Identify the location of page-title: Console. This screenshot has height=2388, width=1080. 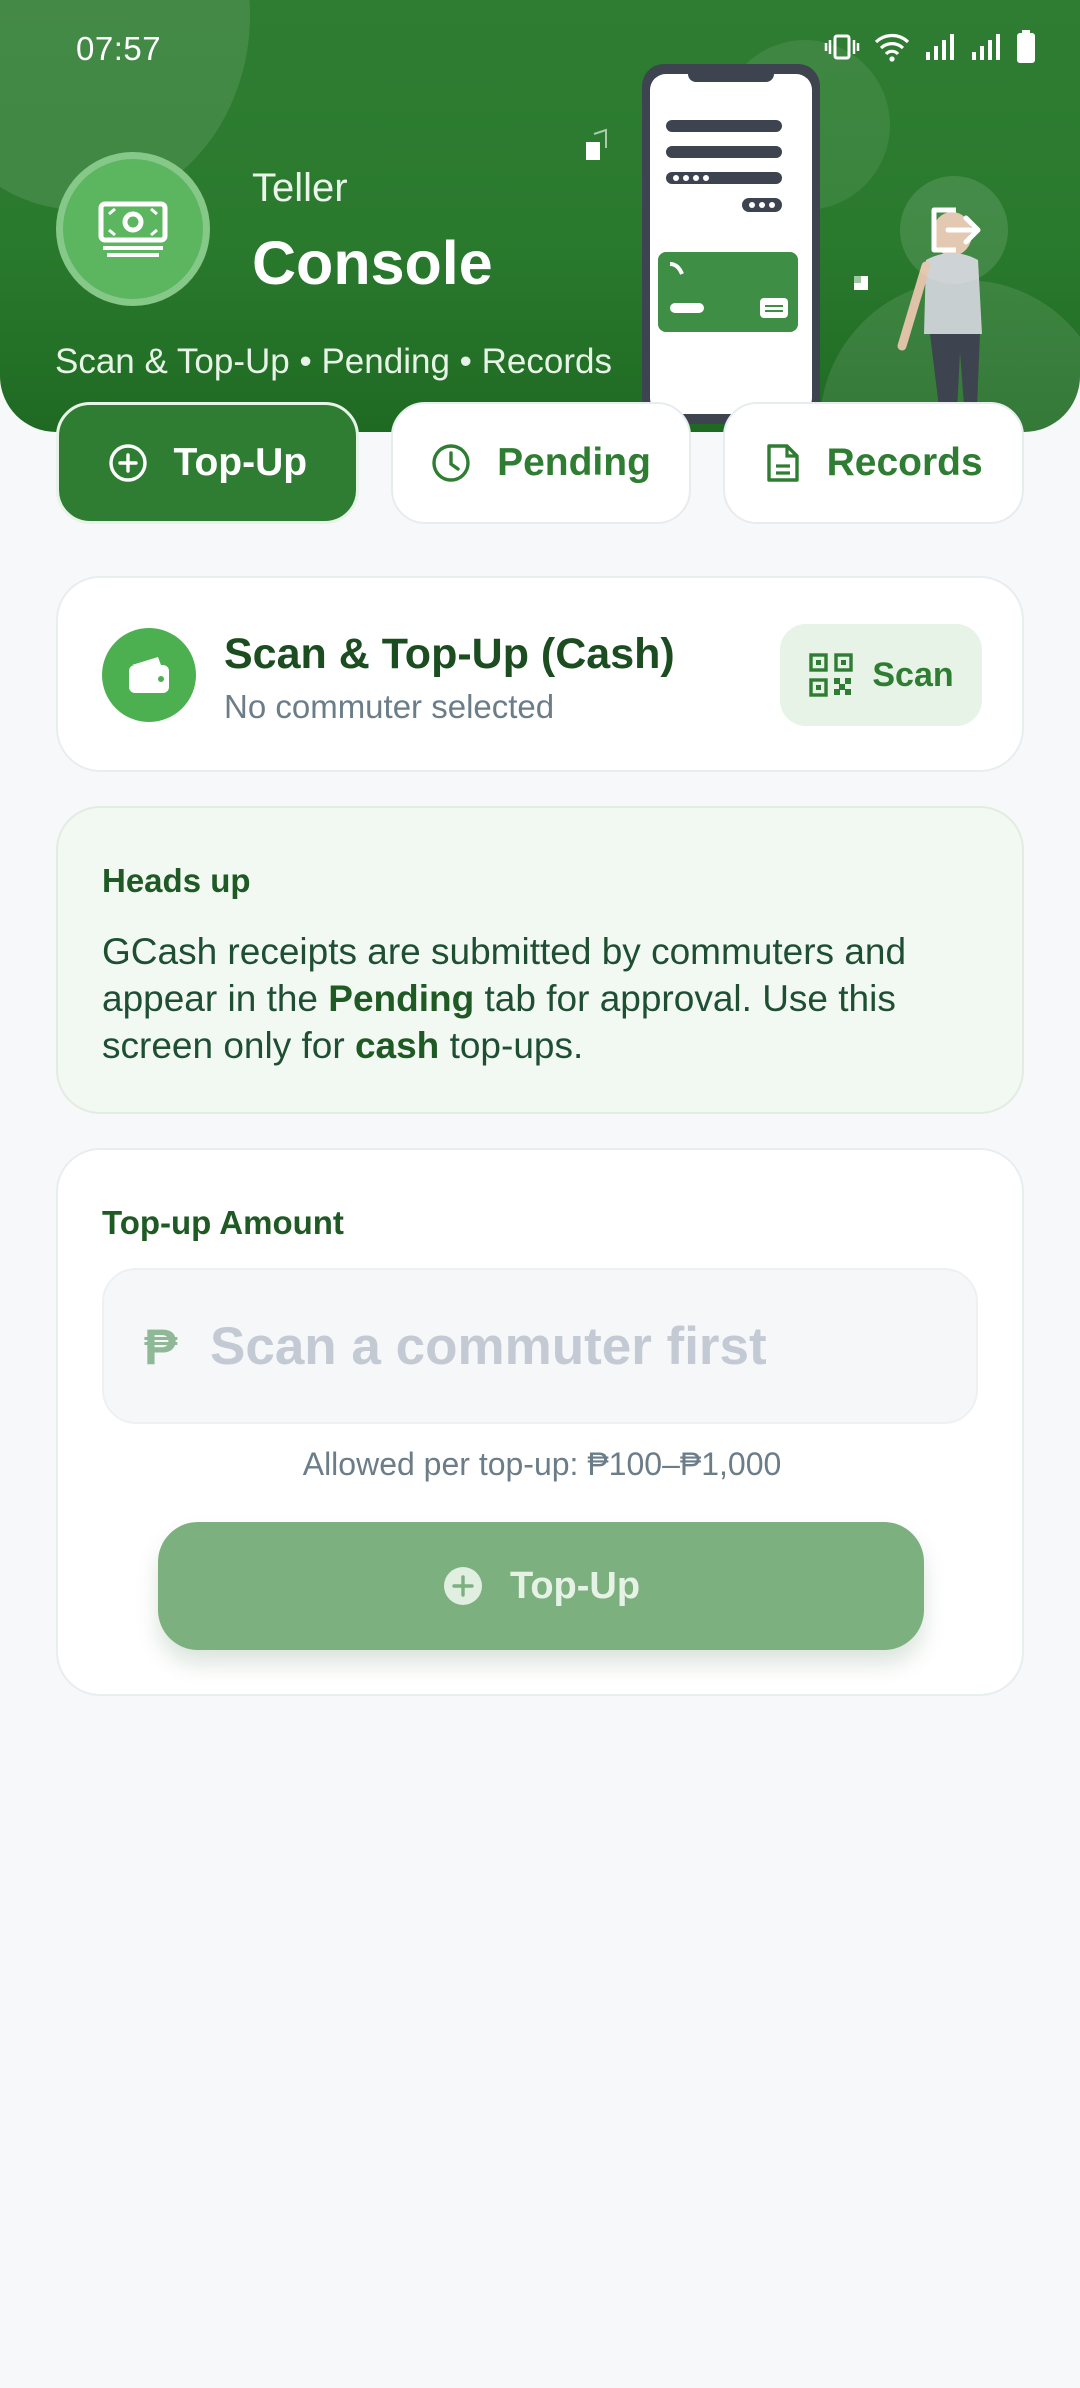
(372, 263).